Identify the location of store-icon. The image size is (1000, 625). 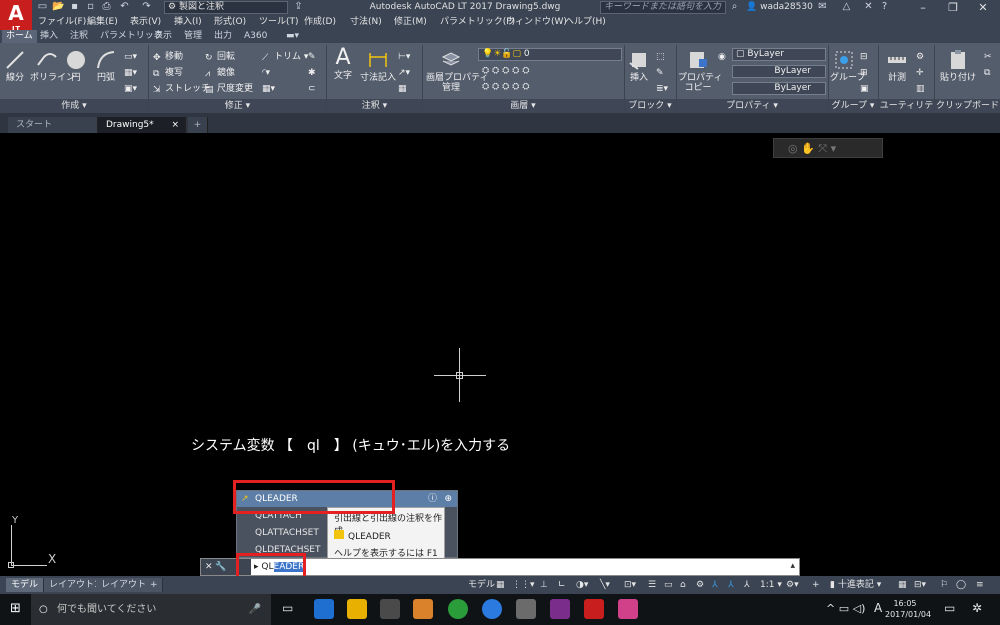
(390, 609).